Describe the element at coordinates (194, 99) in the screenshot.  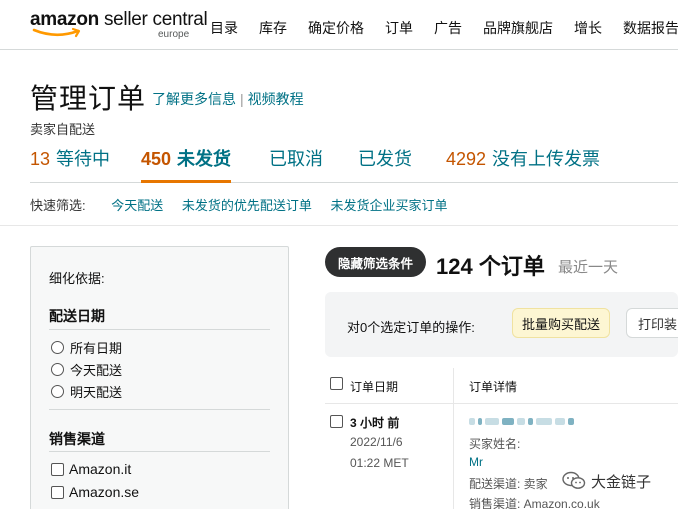
I see `learn-more-link: 了解更多信息` at that location.